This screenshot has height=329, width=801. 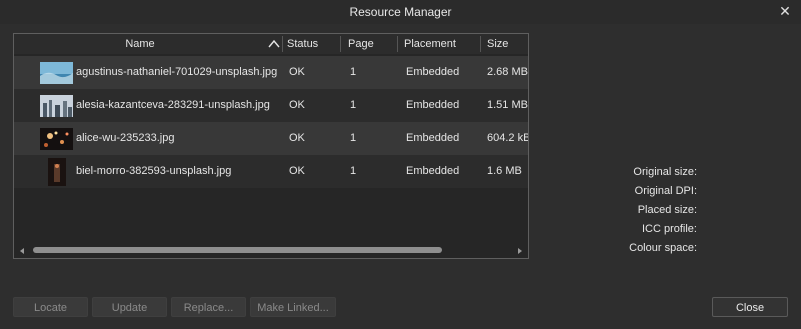 I want to click on horizontal-scrollbar, so click(x=271, y=251).